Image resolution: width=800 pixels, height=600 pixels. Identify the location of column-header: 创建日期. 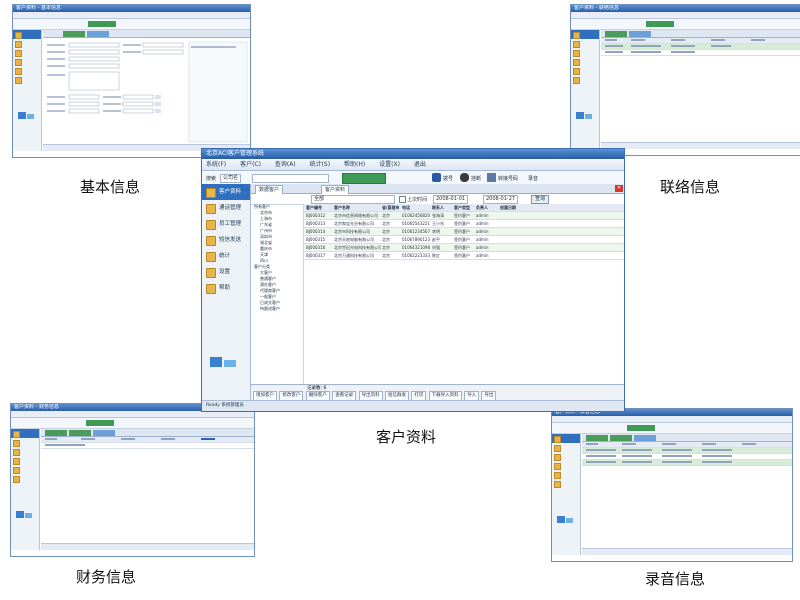
(508, 207).